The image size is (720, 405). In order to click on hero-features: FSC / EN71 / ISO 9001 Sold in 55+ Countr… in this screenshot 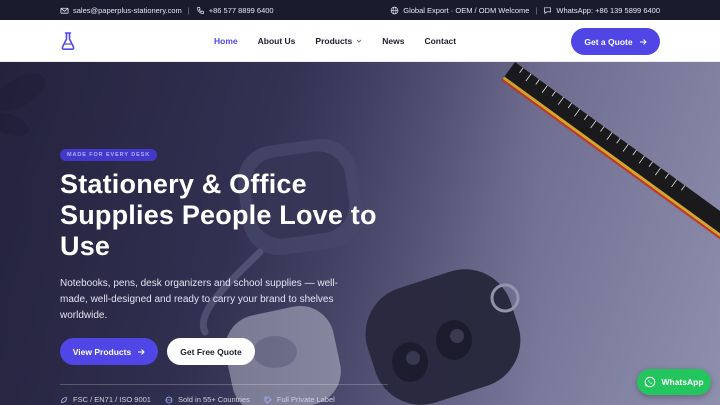, I will do `click(197, 399)`.